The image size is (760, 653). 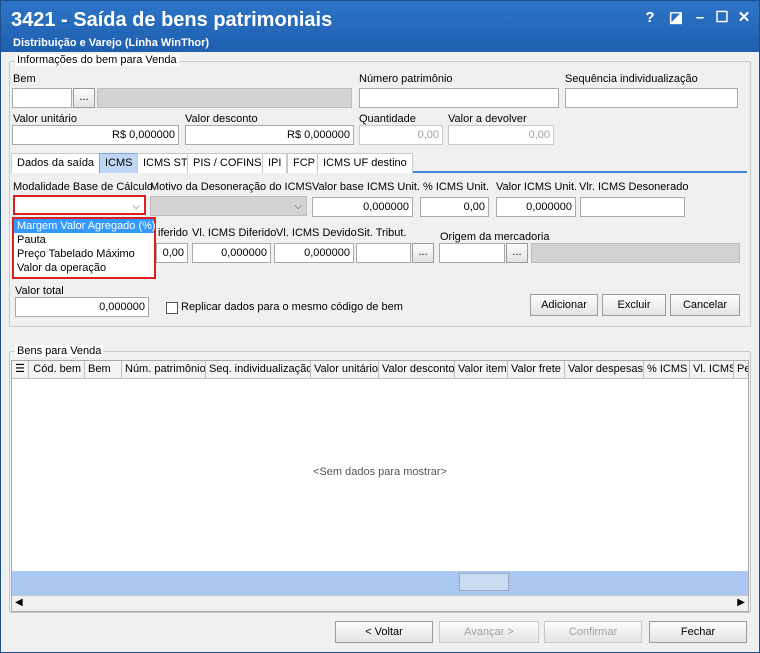 I want to click on tab-pis-cofins: PIS / COFINS, so click(x=227, y=163).